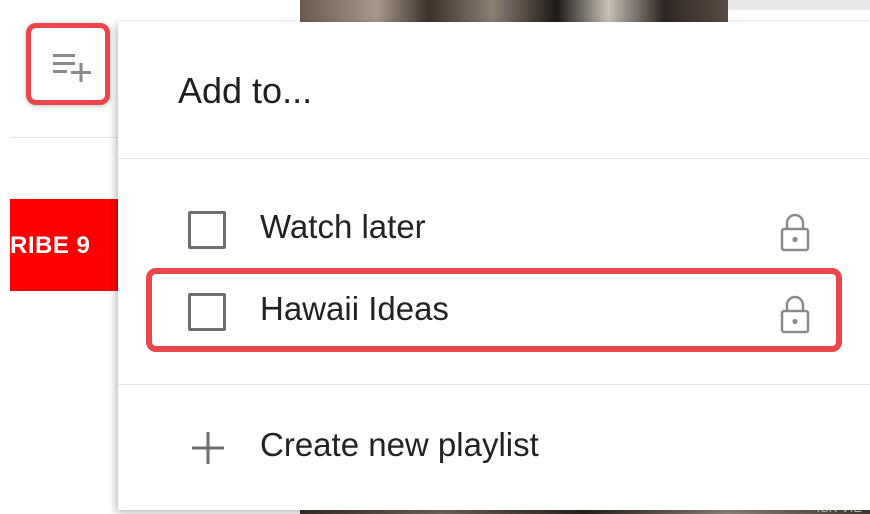 The image size is (870, 514). What do you see at coordinates (50, 245) in the screenshot?
I see `subscribe-label: RIBE 9` at bounding box center [50, 245].